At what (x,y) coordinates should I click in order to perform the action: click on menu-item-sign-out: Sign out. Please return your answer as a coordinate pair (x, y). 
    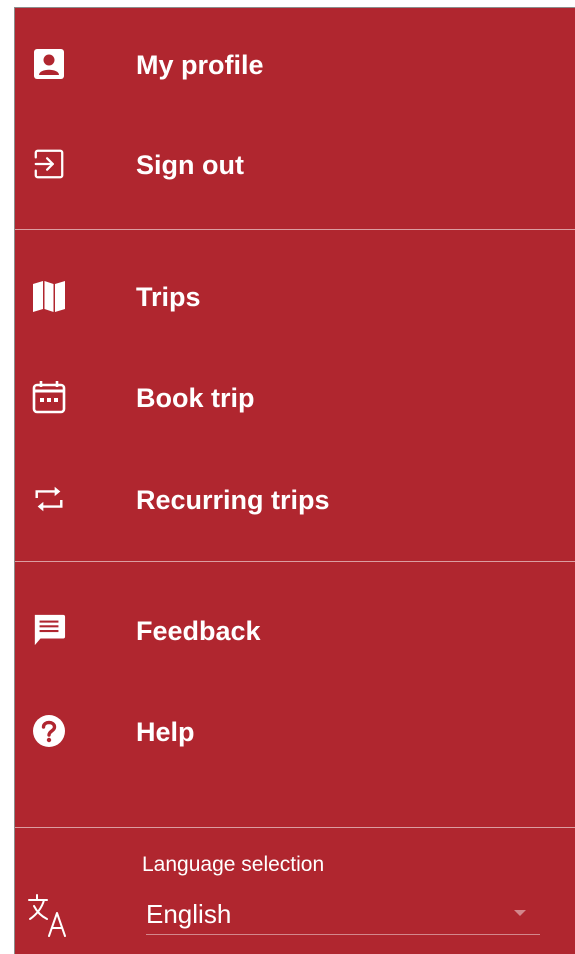
    Looking at the image, I should click on (295, 164).